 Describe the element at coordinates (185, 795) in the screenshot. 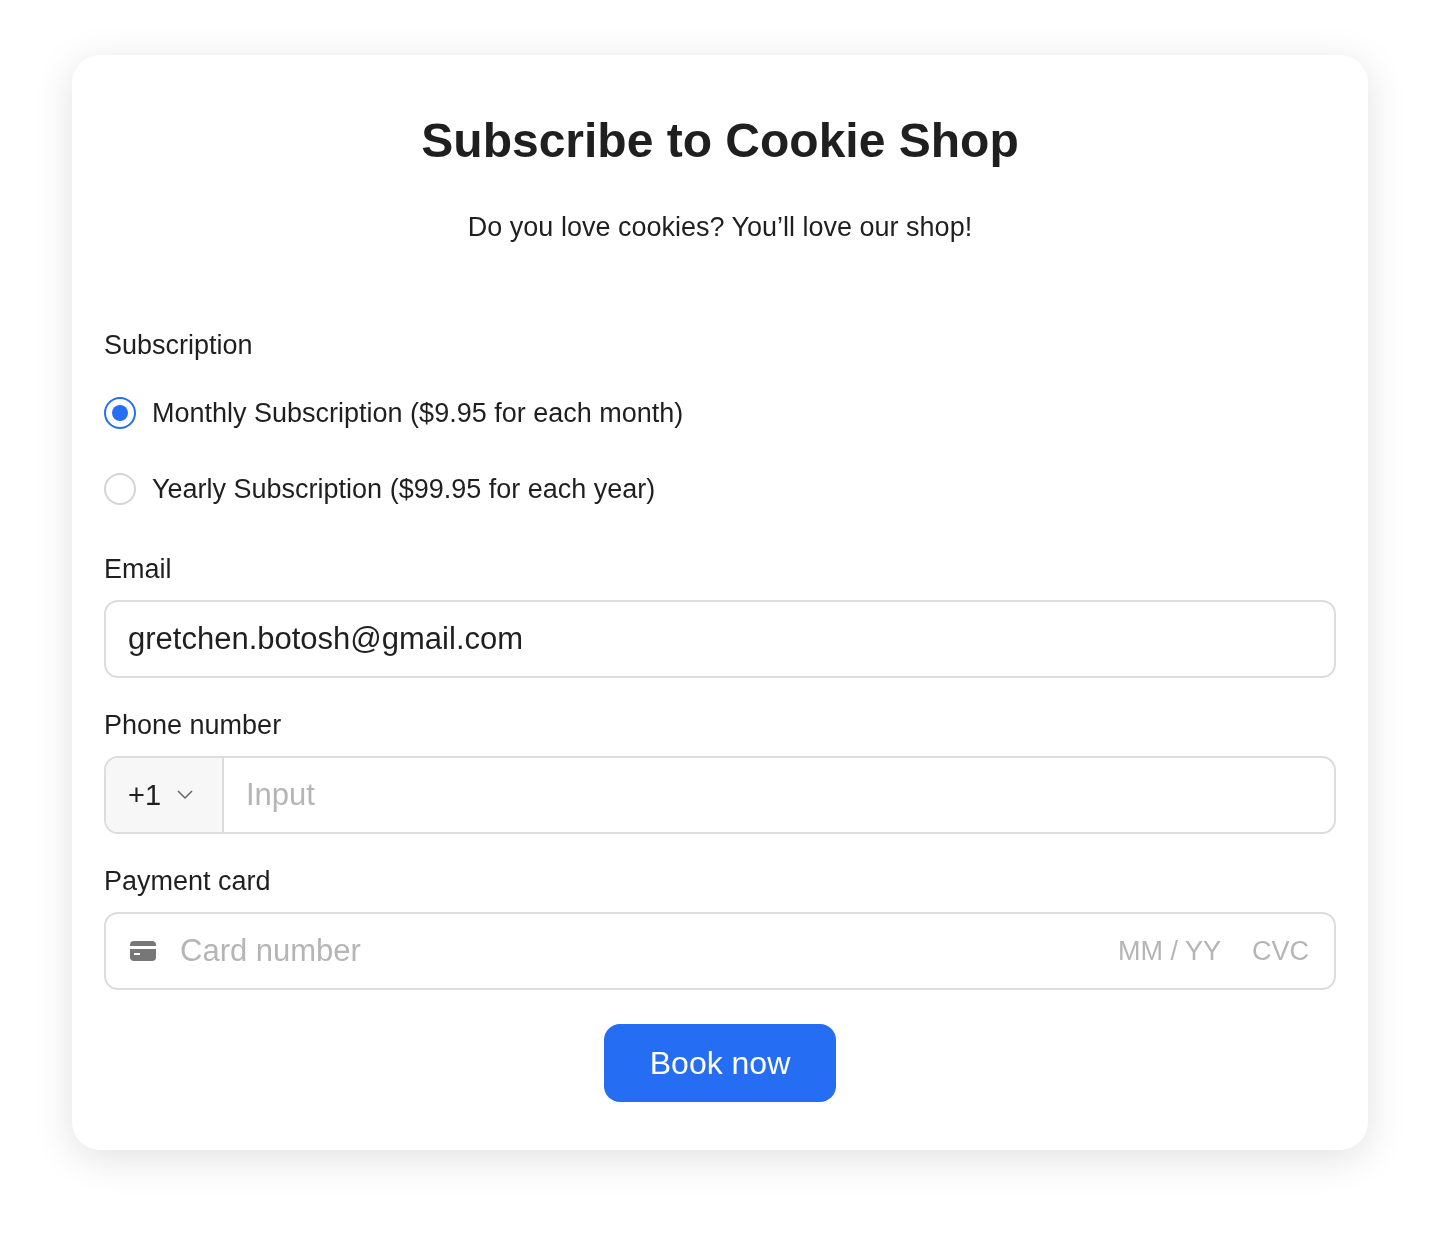

I see `chevron-down-icon` at that location.